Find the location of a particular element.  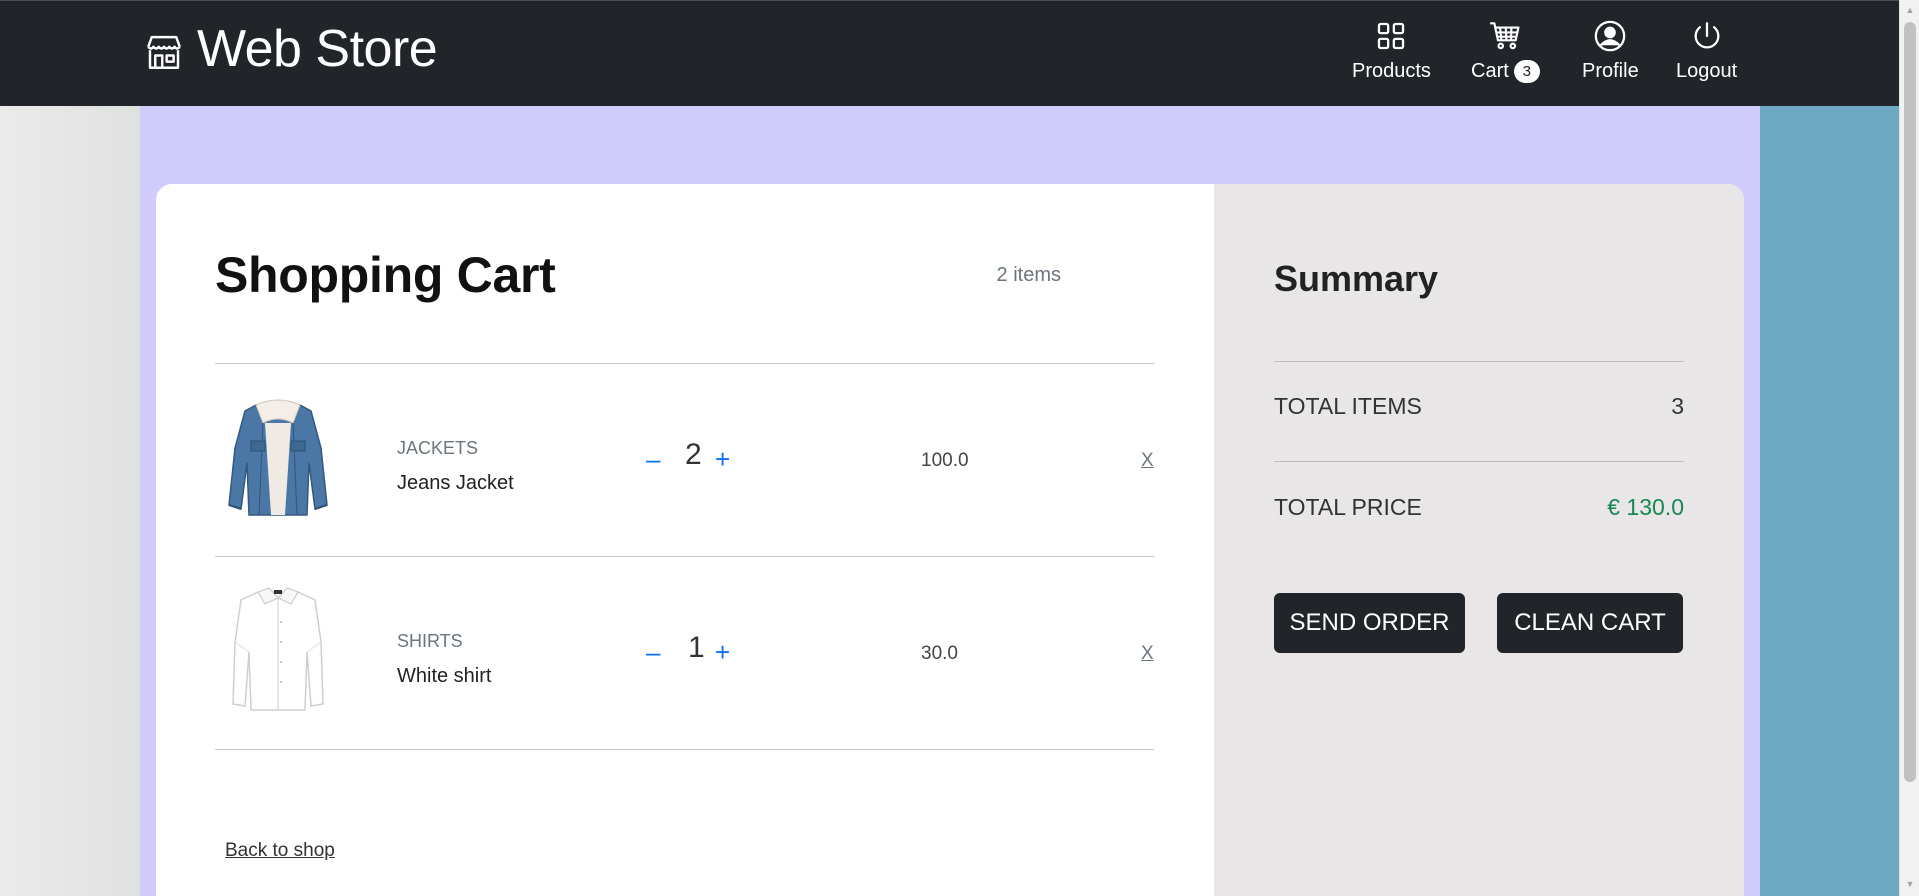

summary-title: Summary is located at coordinates (1356, 278).